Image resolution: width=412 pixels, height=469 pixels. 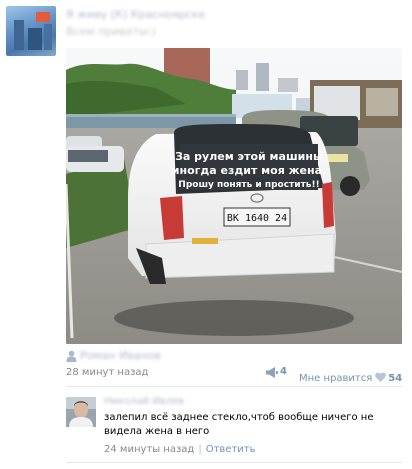 What do you see at coordinates (231, 449) in the screenshot?
I see `reply-link: Ответить` at bounding box center [231, 449].